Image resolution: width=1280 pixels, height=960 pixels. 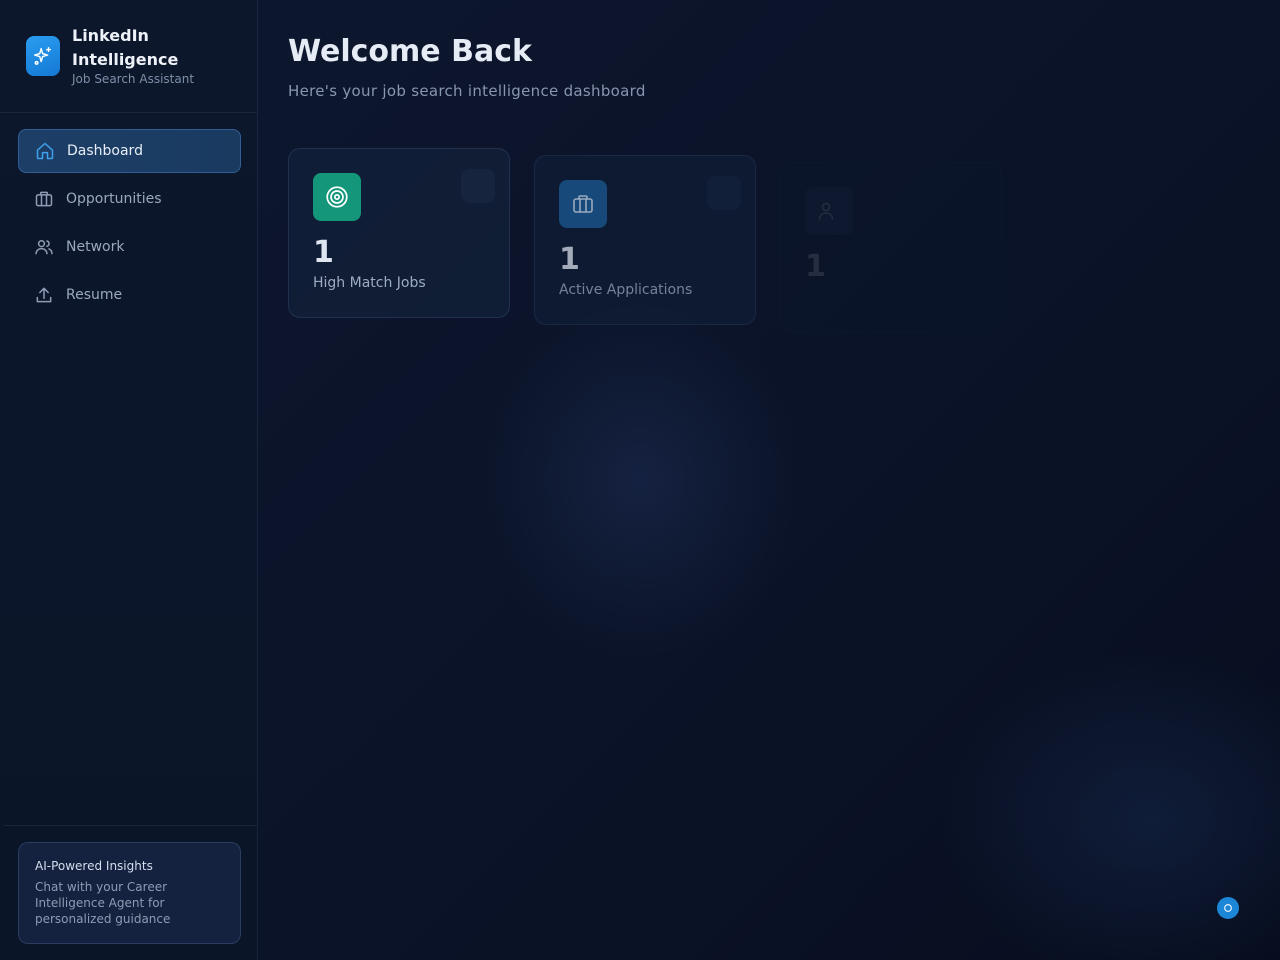 I want to click on chat-launcher-button, so click(x=1228, y=908).